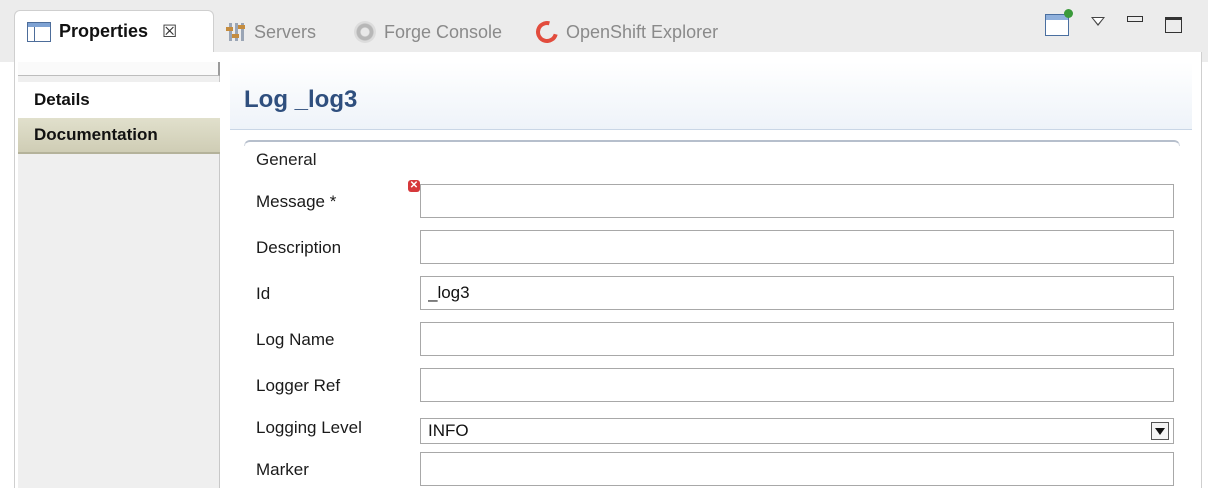 The image size is (1208, 488). I want to click on id-field, so click(797, 293).